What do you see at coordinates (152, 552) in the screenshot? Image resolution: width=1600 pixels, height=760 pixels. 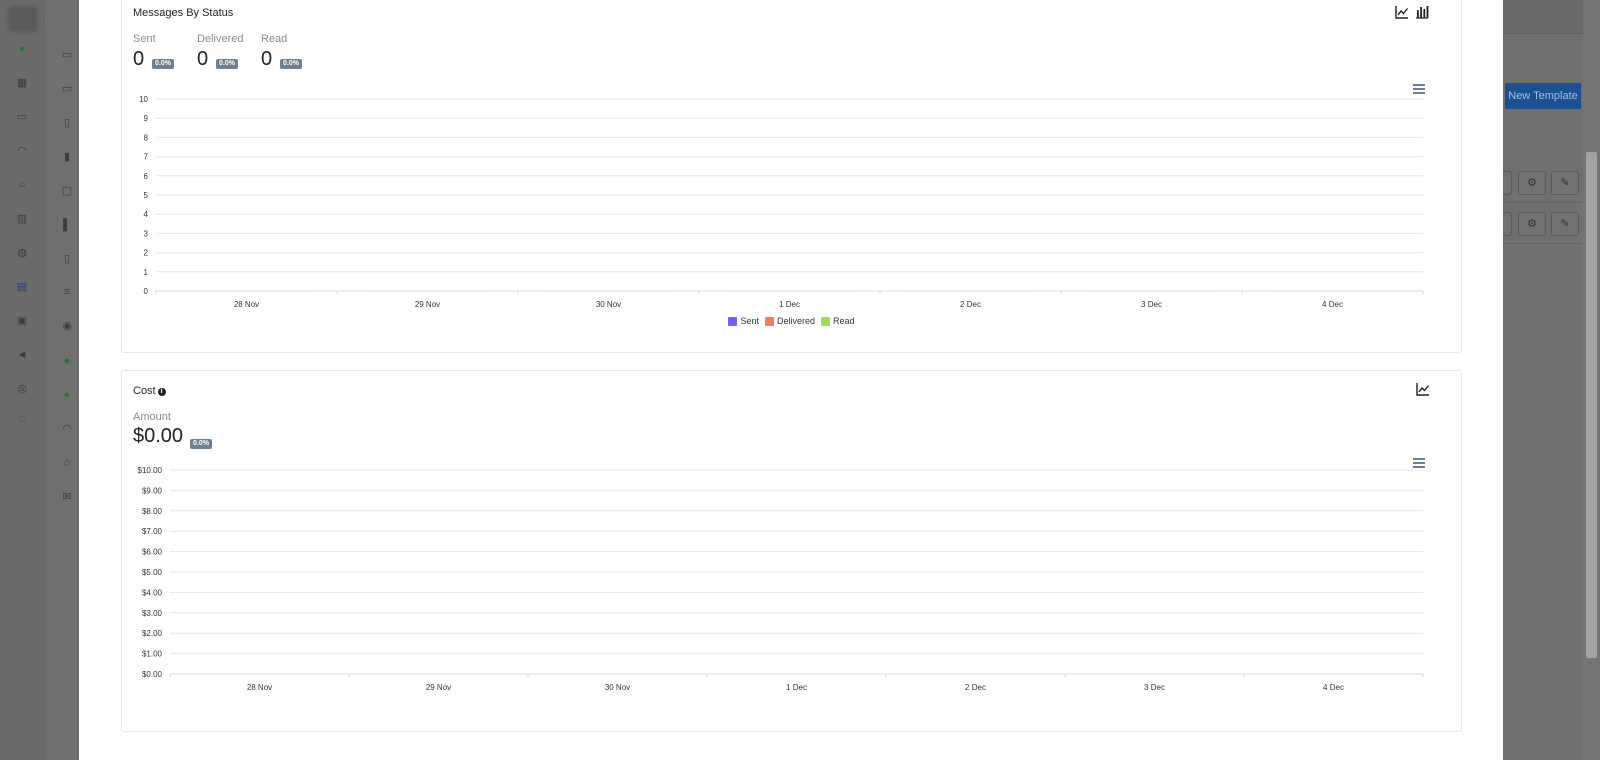 I see `y-tick-label: $6.00` at bounding box center [152, 552].